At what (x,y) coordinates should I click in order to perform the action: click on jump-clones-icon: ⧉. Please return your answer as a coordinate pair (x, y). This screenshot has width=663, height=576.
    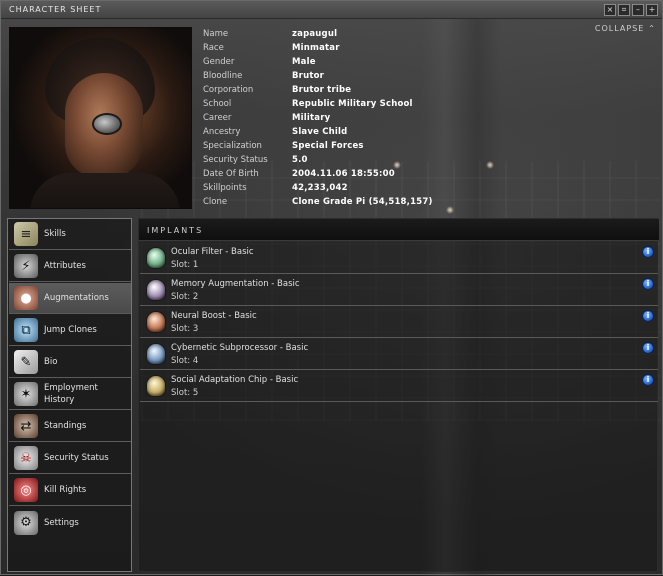
    Looking at the image, I should click on (26, 330).